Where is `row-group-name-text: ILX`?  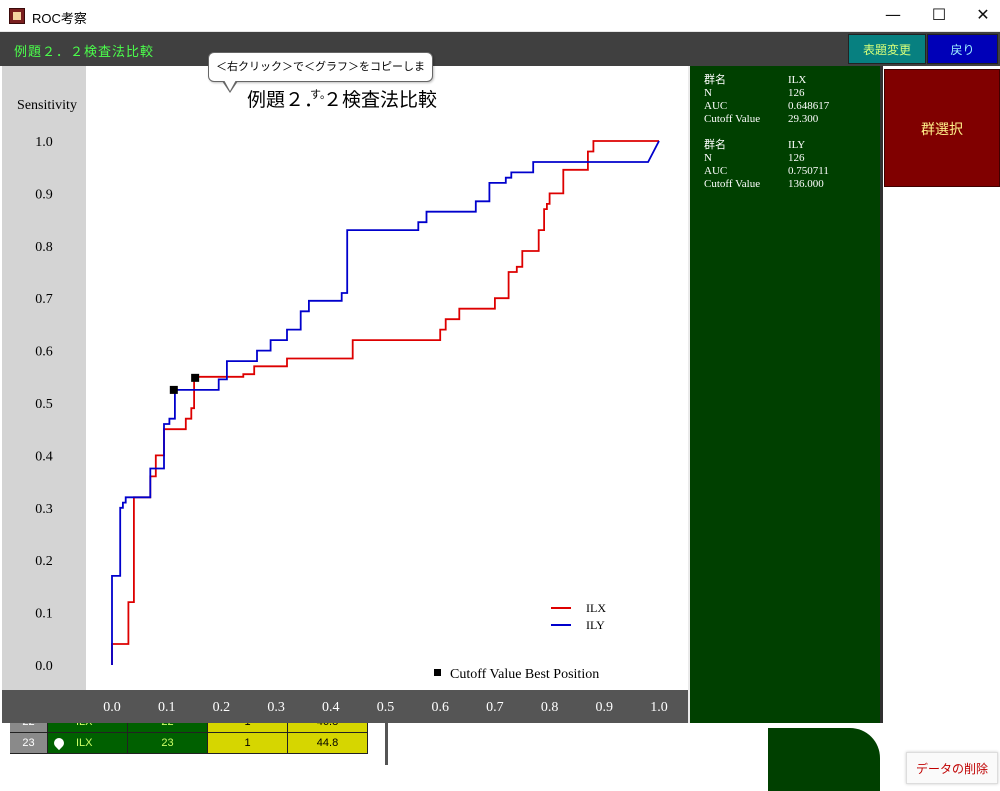 row-group-name-text: ILX is located at coordinates (84, 743).